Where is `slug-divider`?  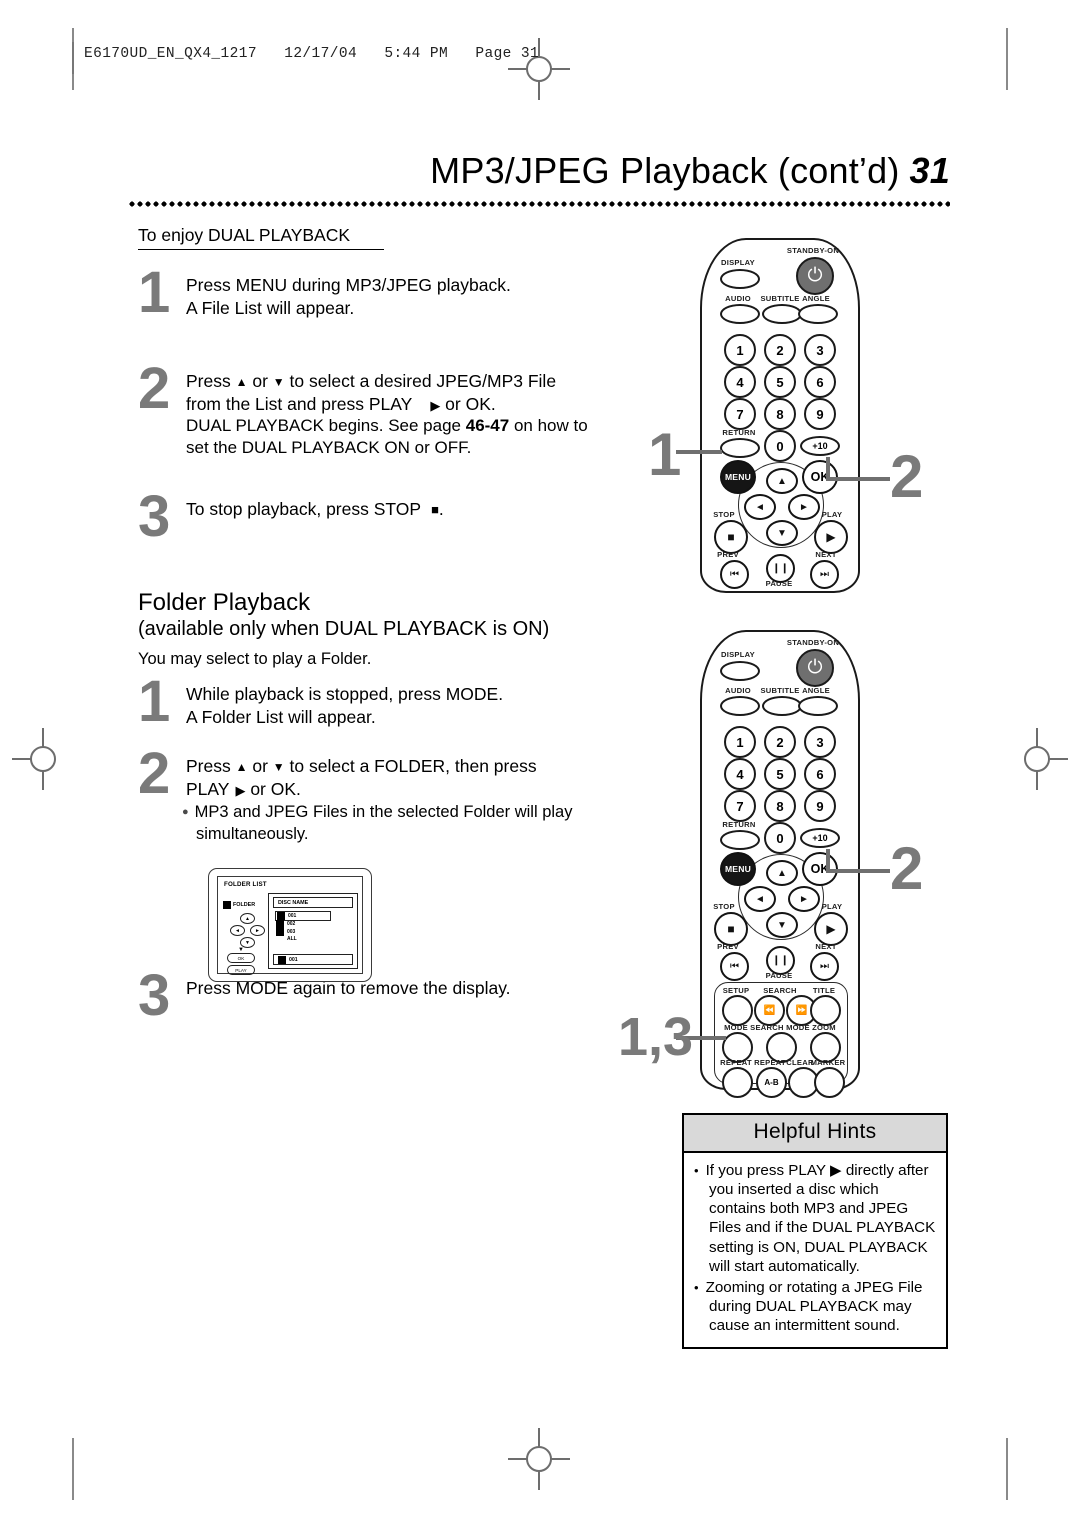 slug-divider is located at coordinates (73, 58).